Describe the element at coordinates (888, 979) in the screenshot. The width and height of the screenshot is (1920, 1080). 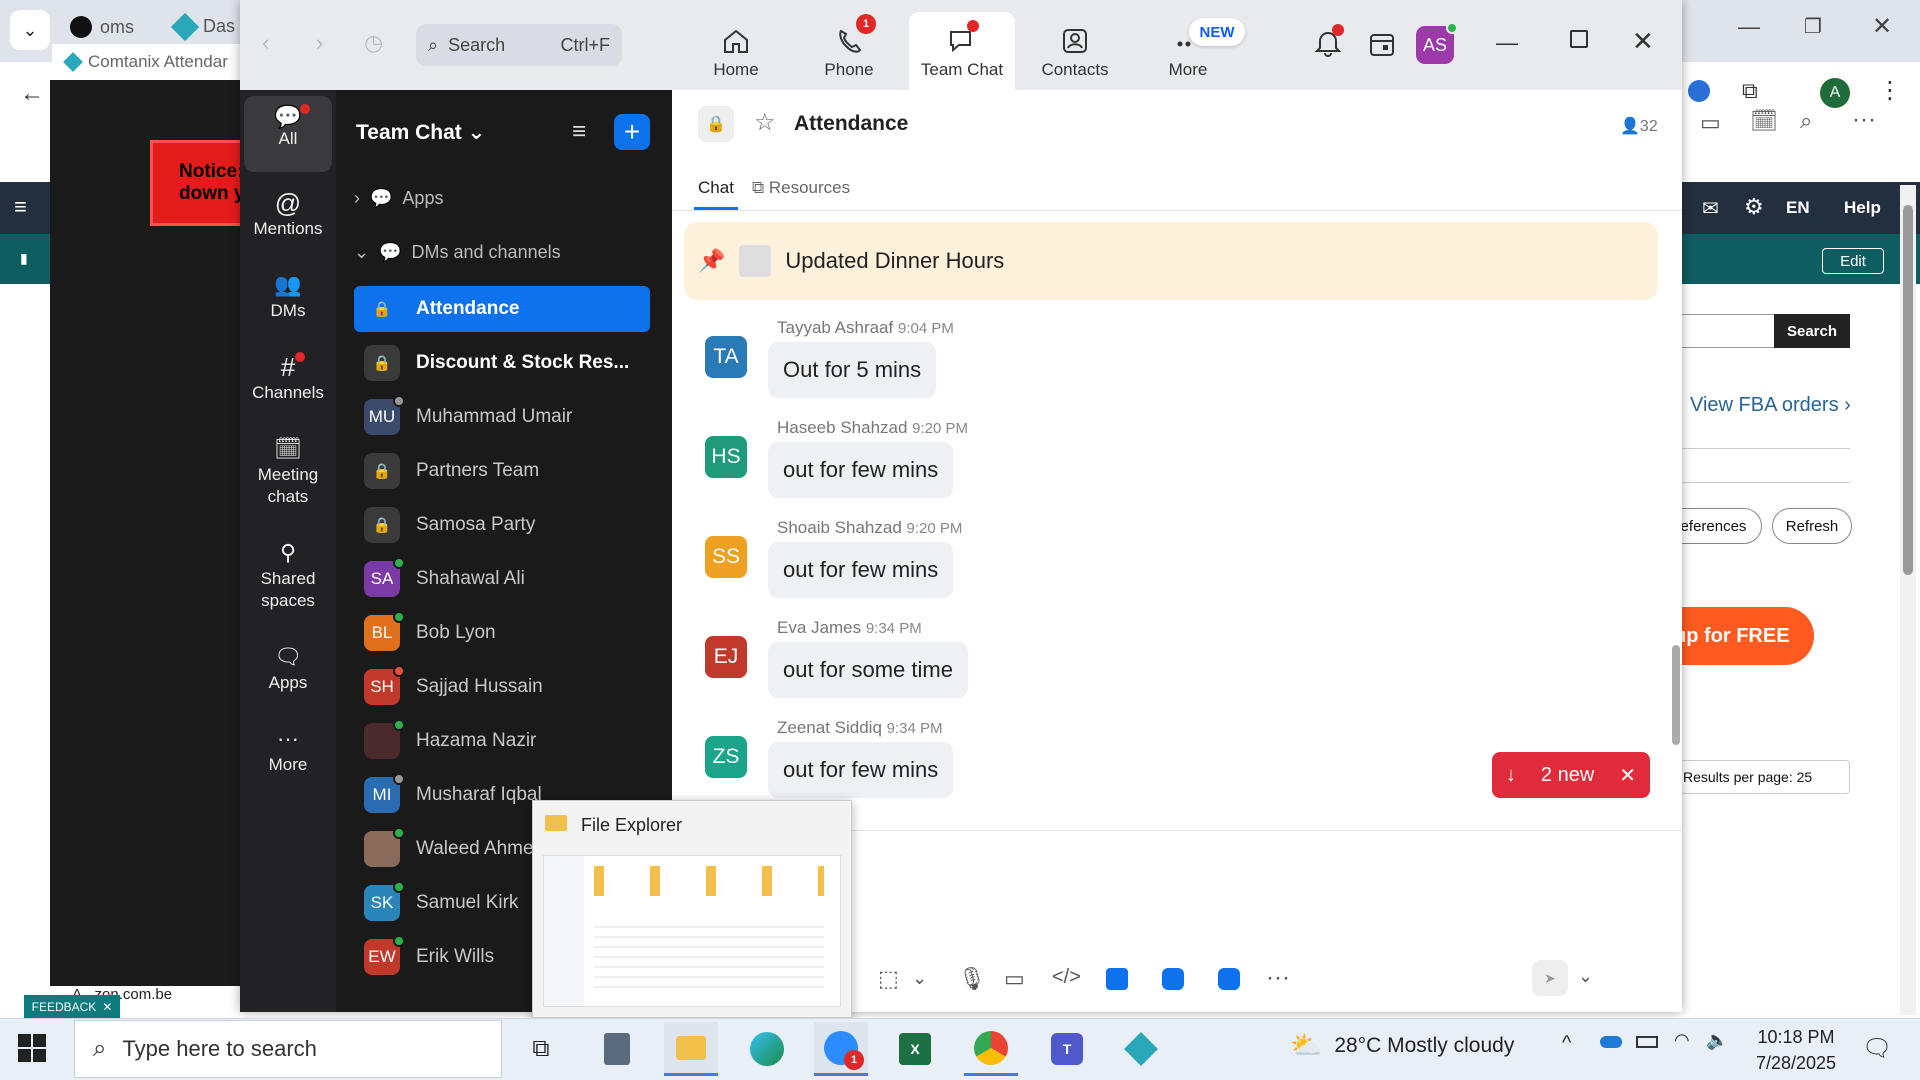
I see `screenshot-icon: ⬚` at that location.